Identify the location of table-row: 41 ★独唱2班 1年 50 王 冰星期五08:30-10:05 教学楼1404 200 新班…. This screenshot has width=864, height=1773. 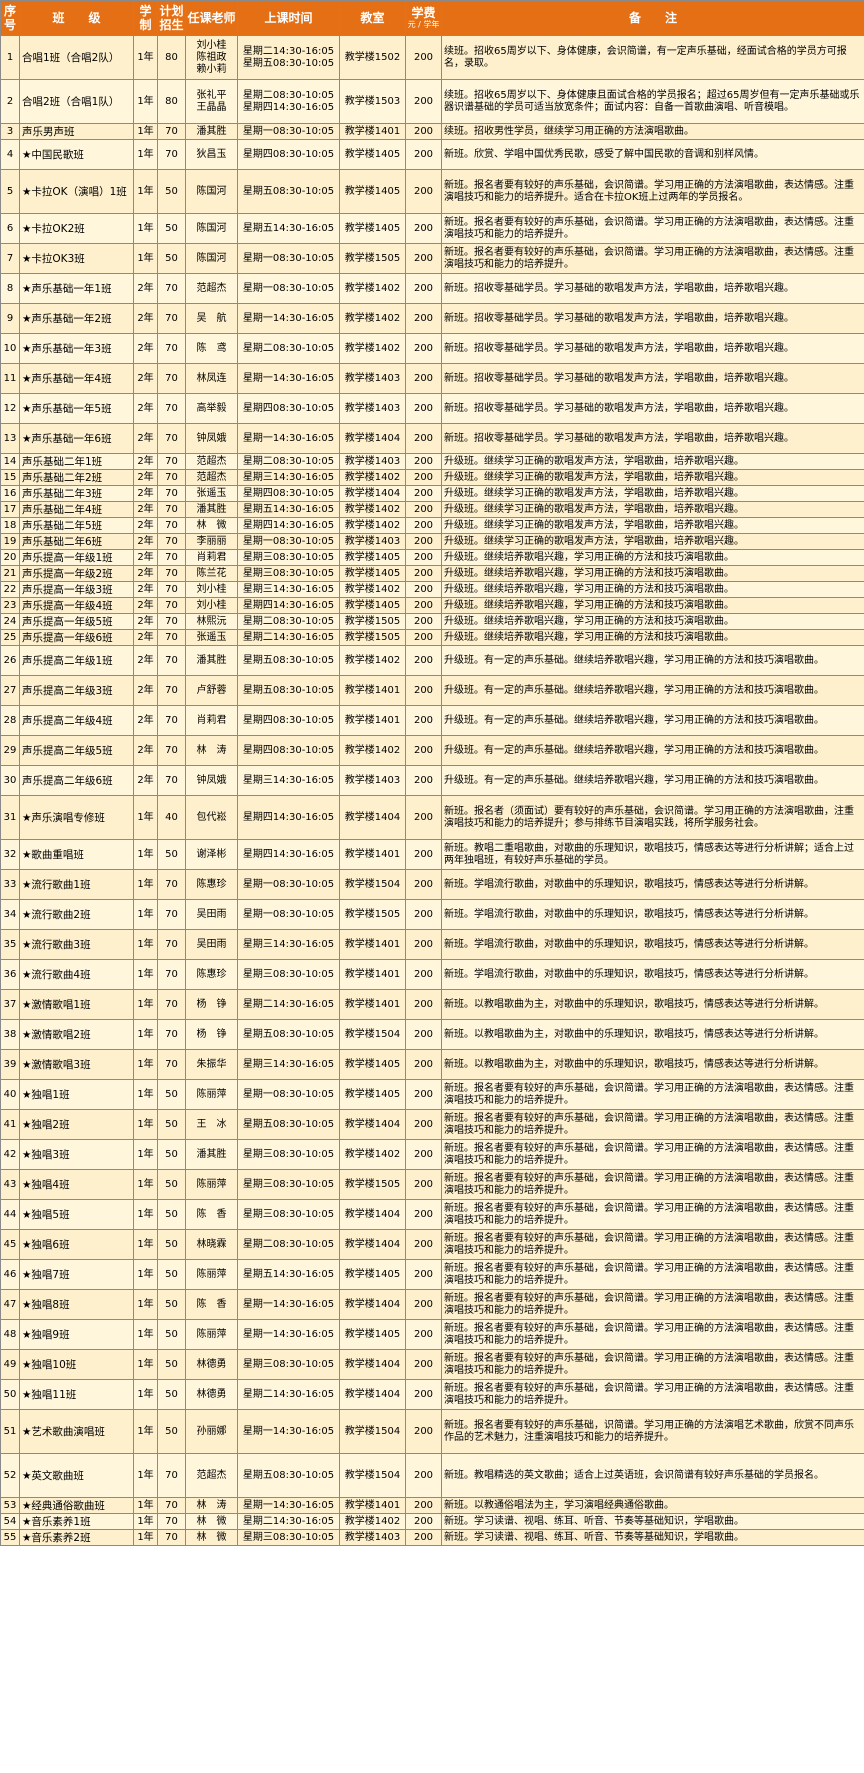
(432, 1124).